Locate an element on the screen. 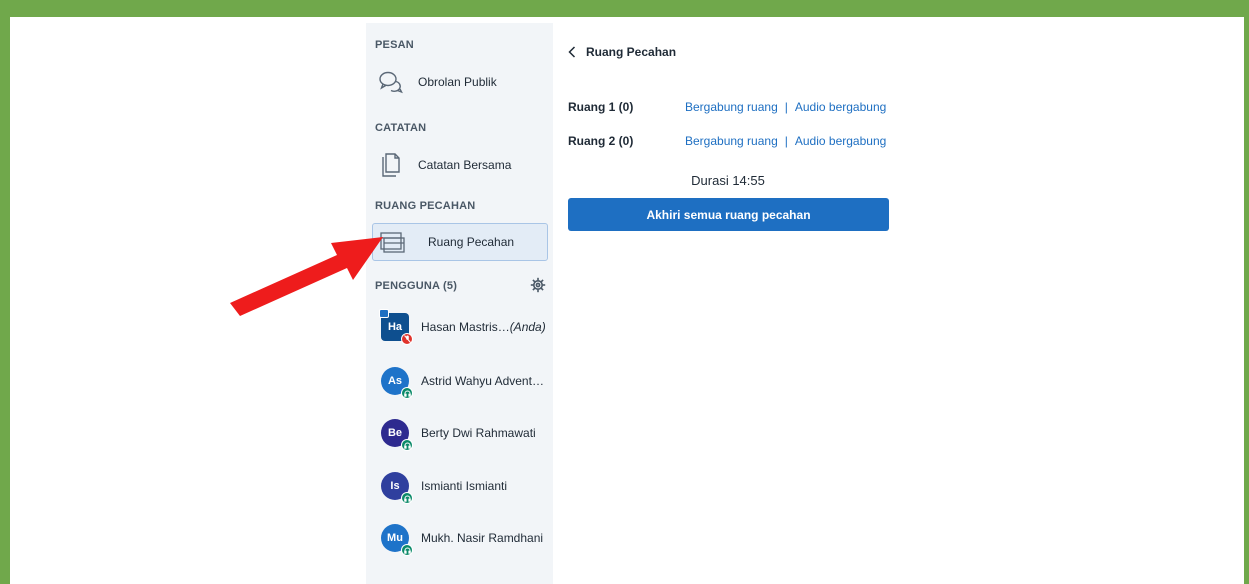 Image resolution: width=1249 pixels, height=584 pixels. back-button: Ruang Pecahan is located at coordinates (622, 52).